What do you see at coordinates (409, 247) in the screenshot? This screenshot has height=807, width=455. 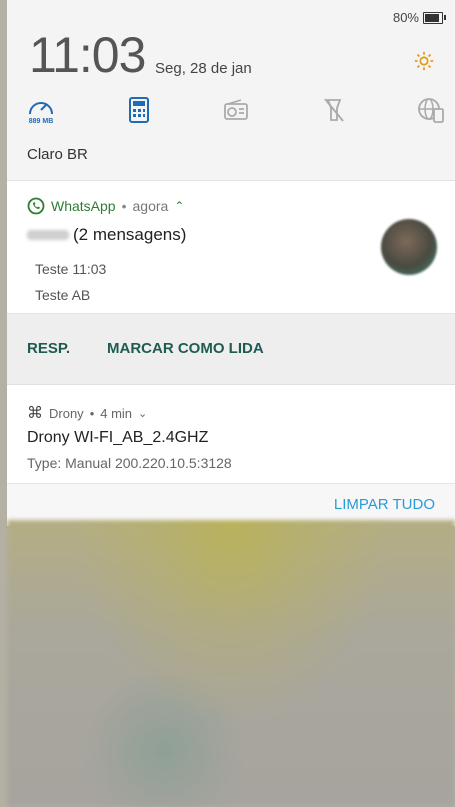 I see `contact-avatar` at bounding box center [409, 247].